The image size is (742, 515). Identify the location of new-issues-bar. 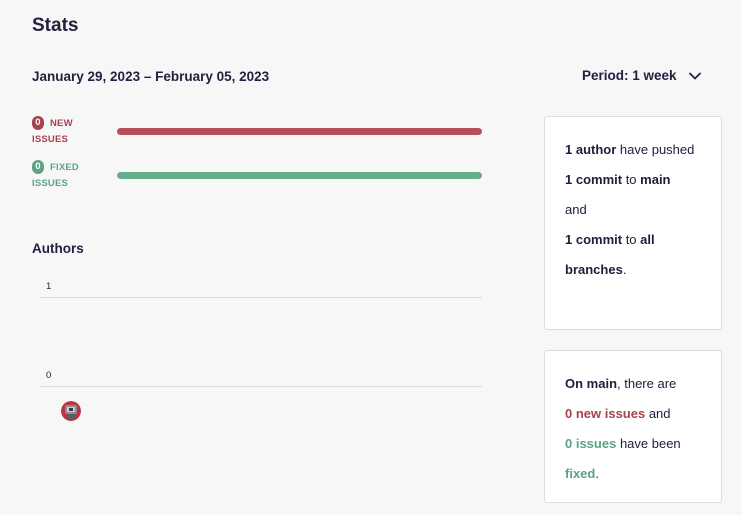
(299, 131).